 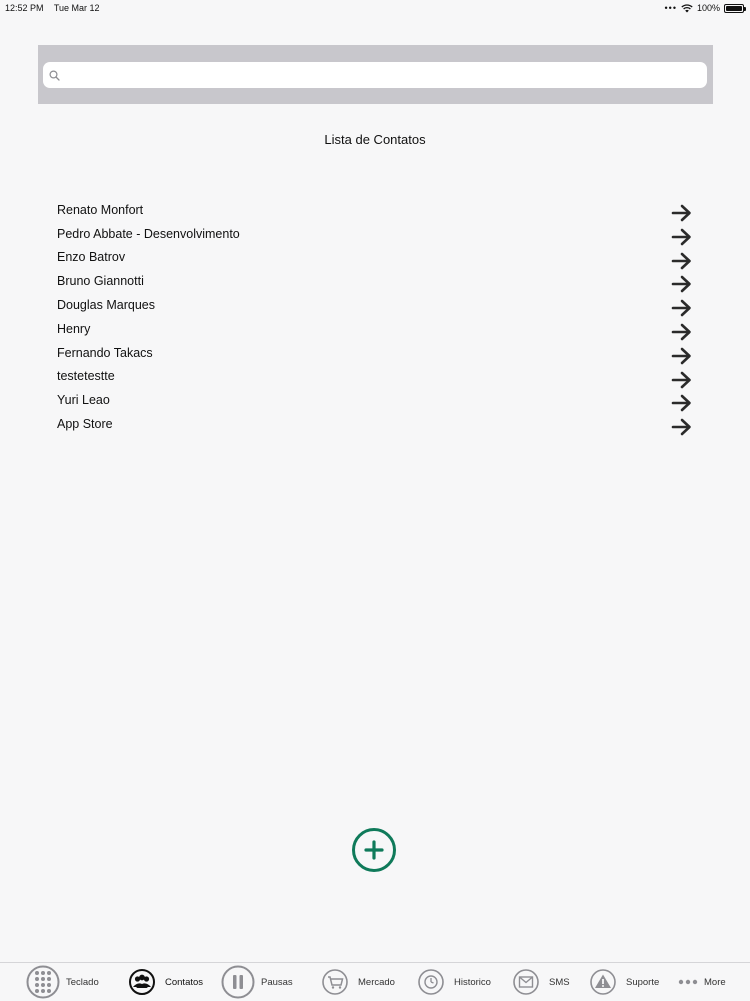 I want to click on tab-label: Teclado, so click(x=82, y=982).